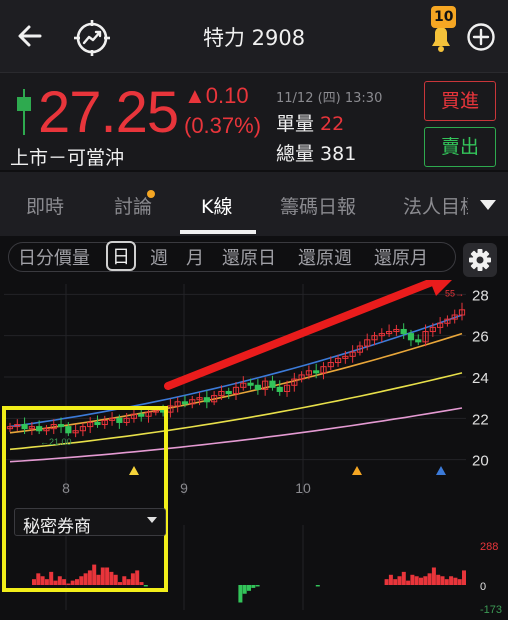 The height and width of the screenshot is (620, 508). I want to click on high-price-annotation: 55→, so click(454, 293).